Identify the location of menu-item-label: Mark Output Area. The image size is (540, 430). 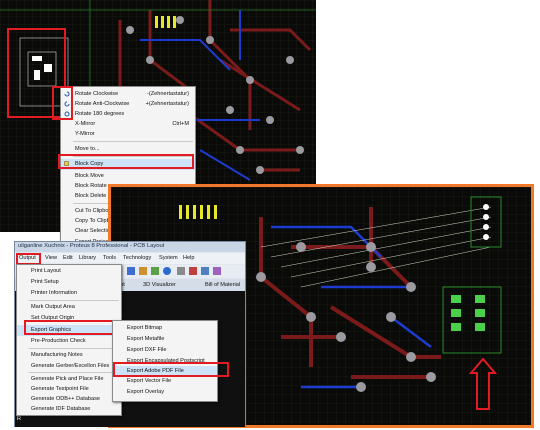
(53, 307).